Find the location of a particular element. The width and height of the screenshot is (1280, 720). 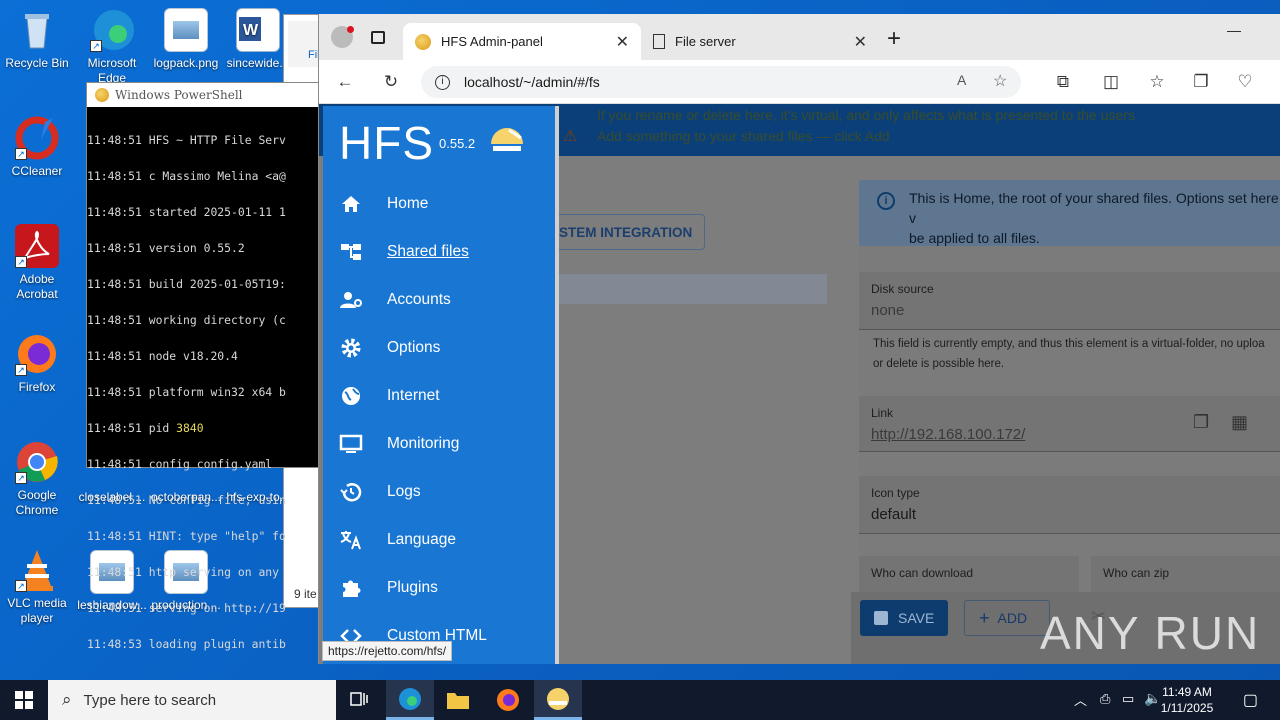

nav-label: Options is located at coordinates (414, 347).